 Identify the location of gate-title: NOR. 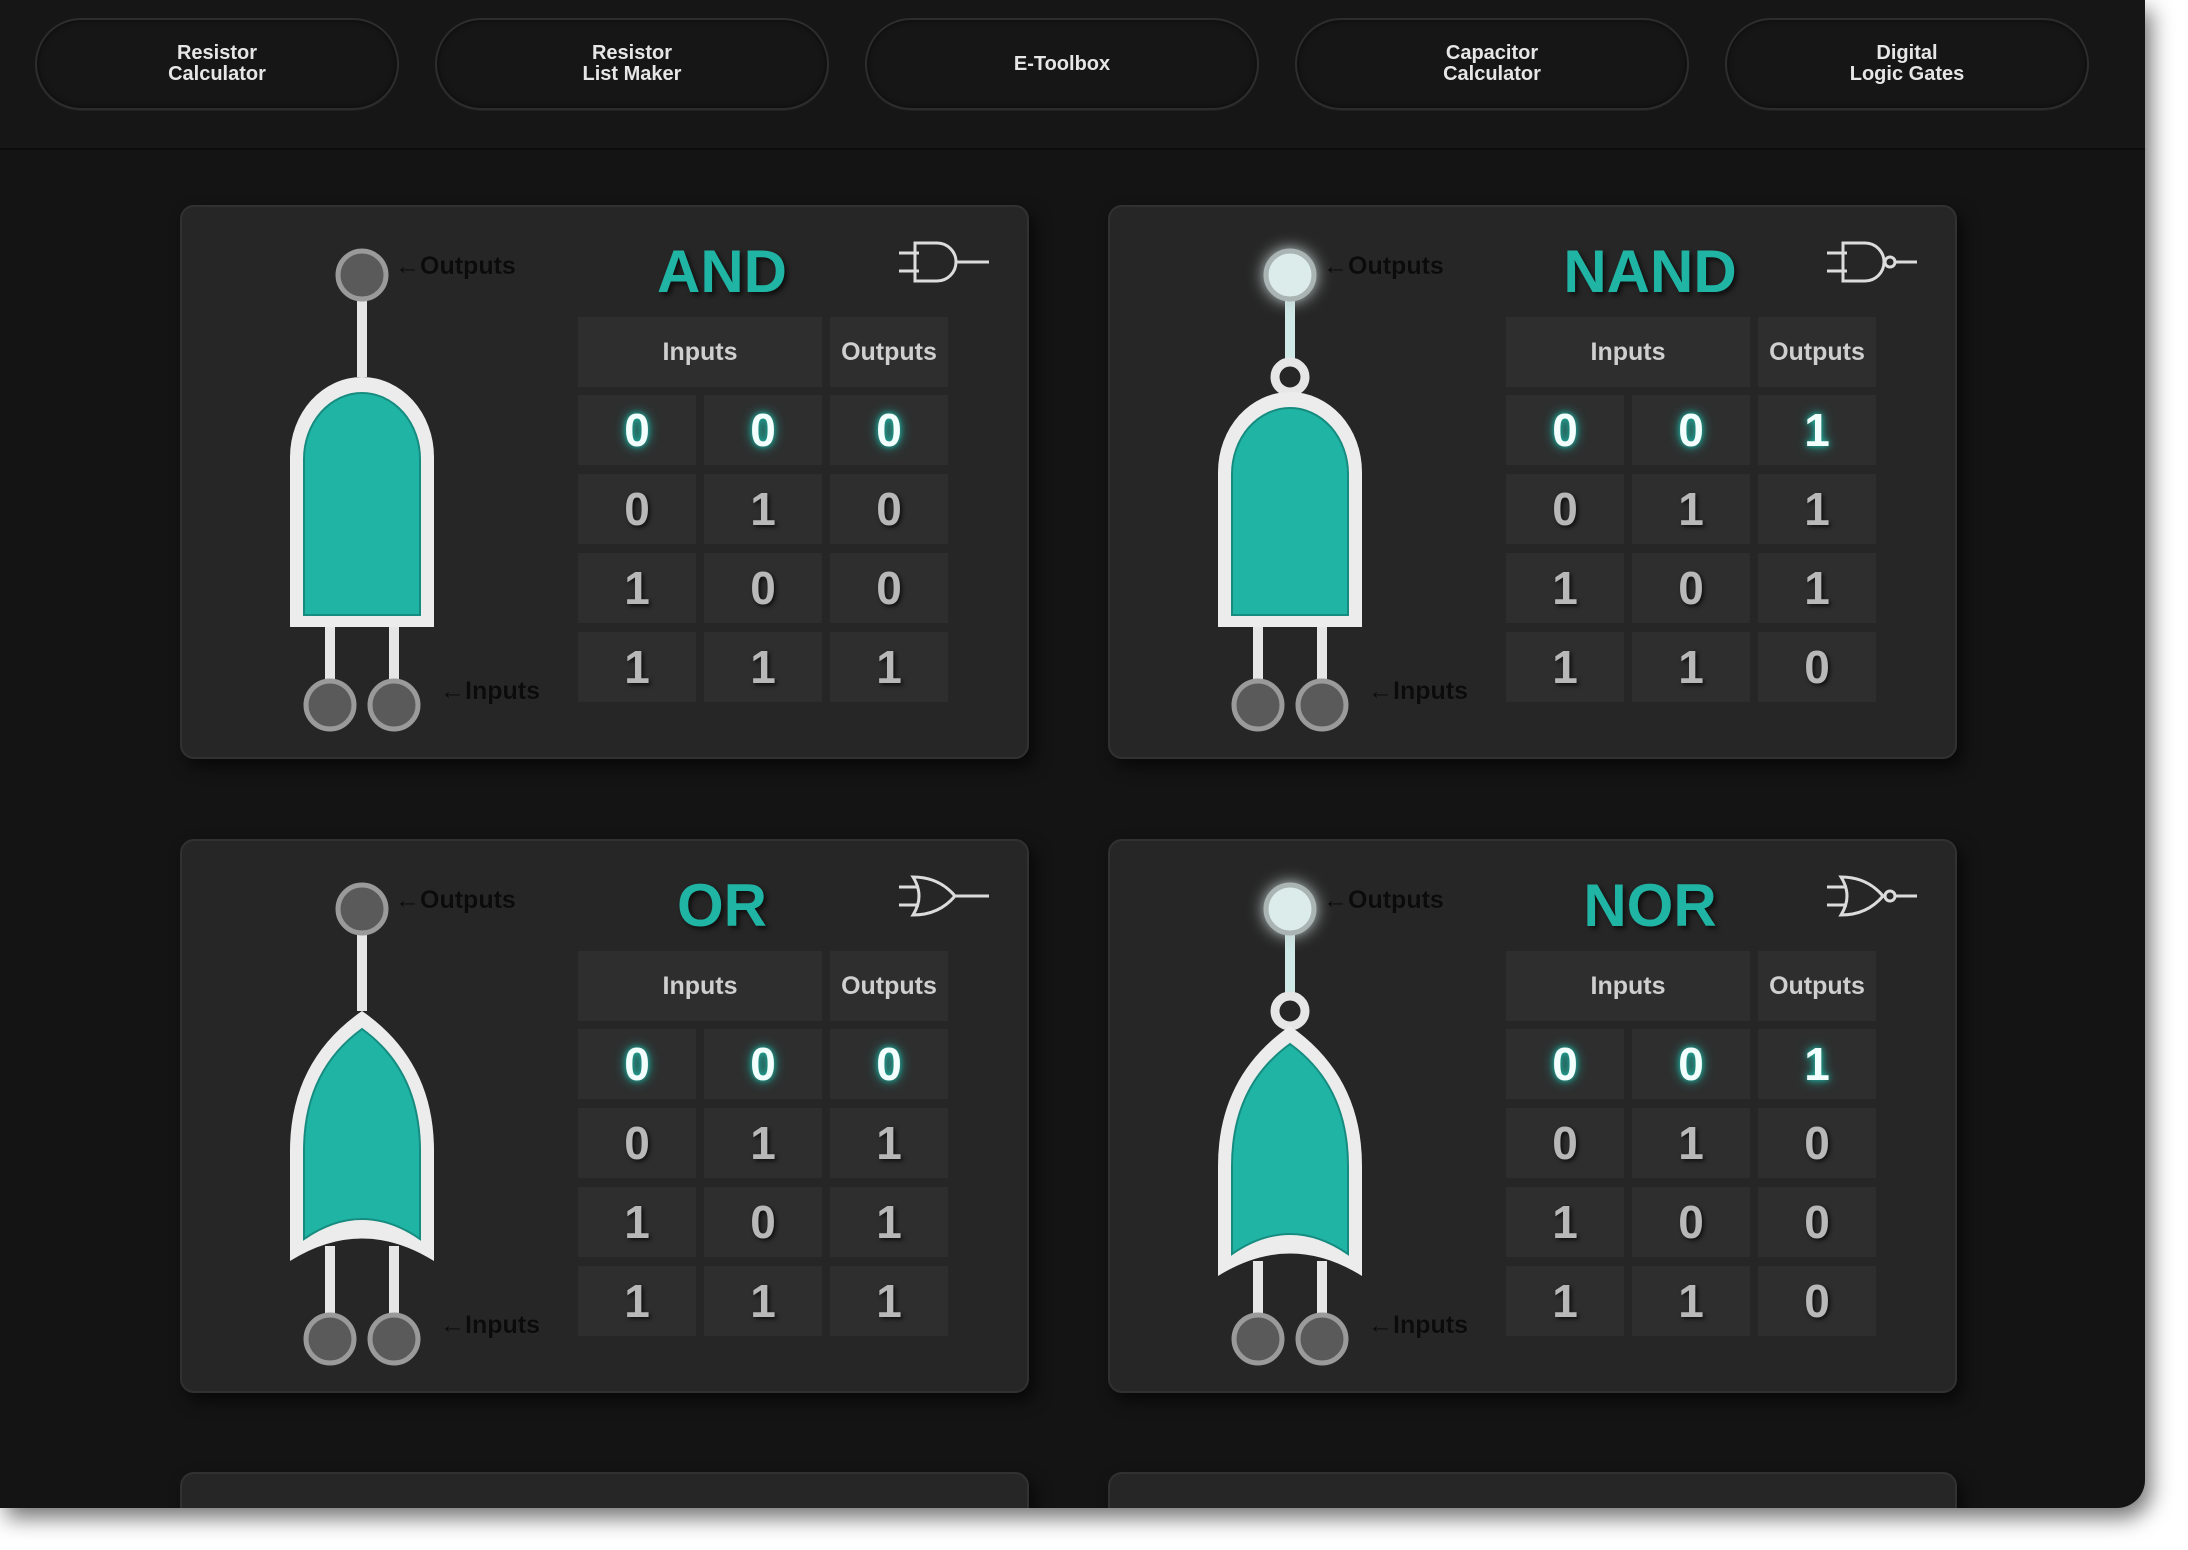
(1650, 905).